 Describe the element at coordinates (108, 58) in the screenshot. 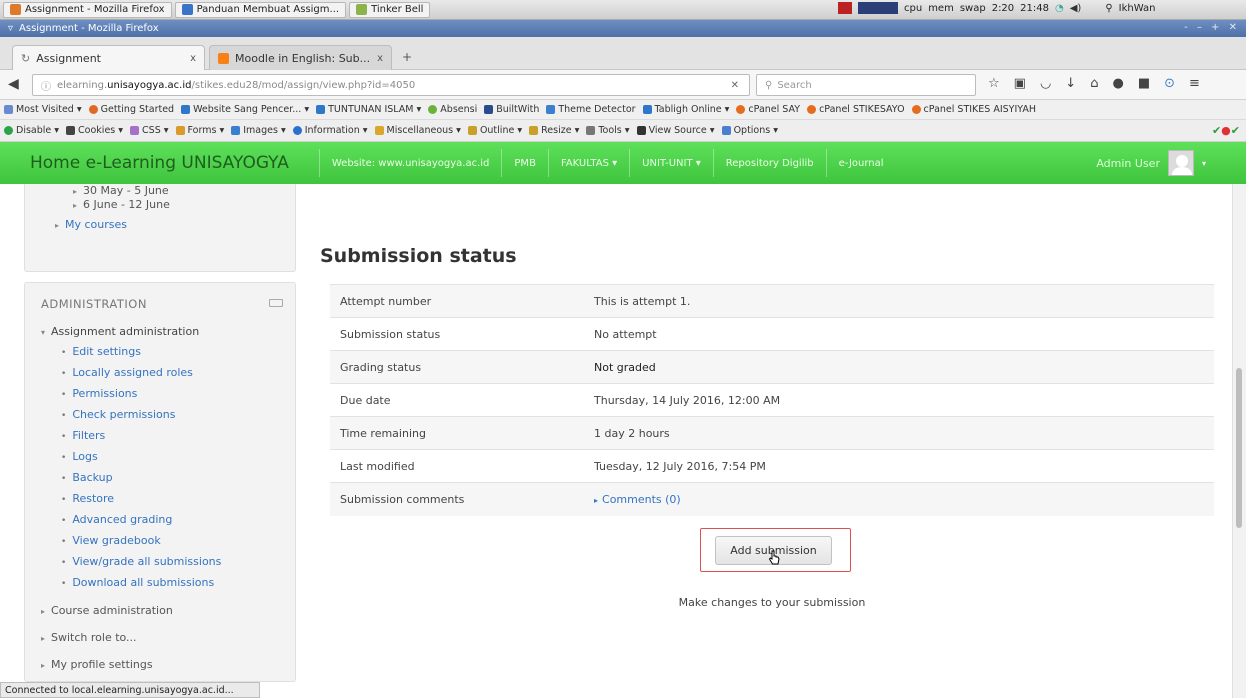

I see `tab-assignment: ↻ Assignment x` at that location.